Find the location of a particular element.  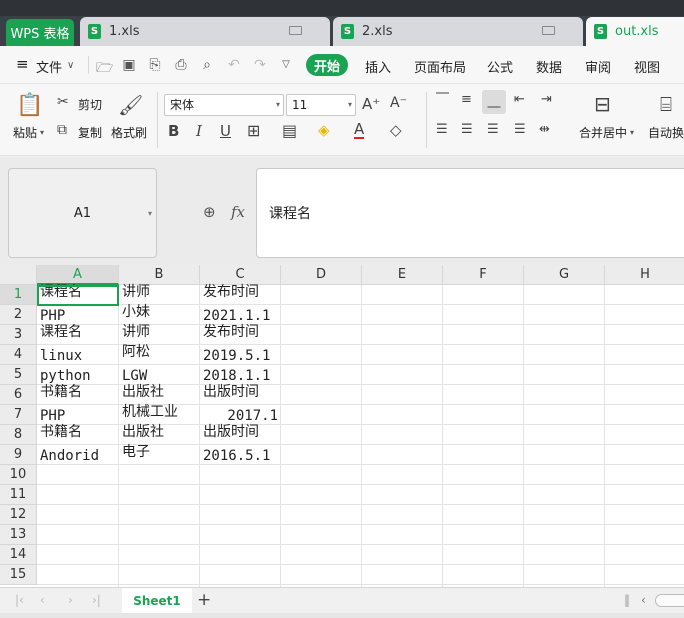

menu-file: 文件 is located at coordinates (49, 66).